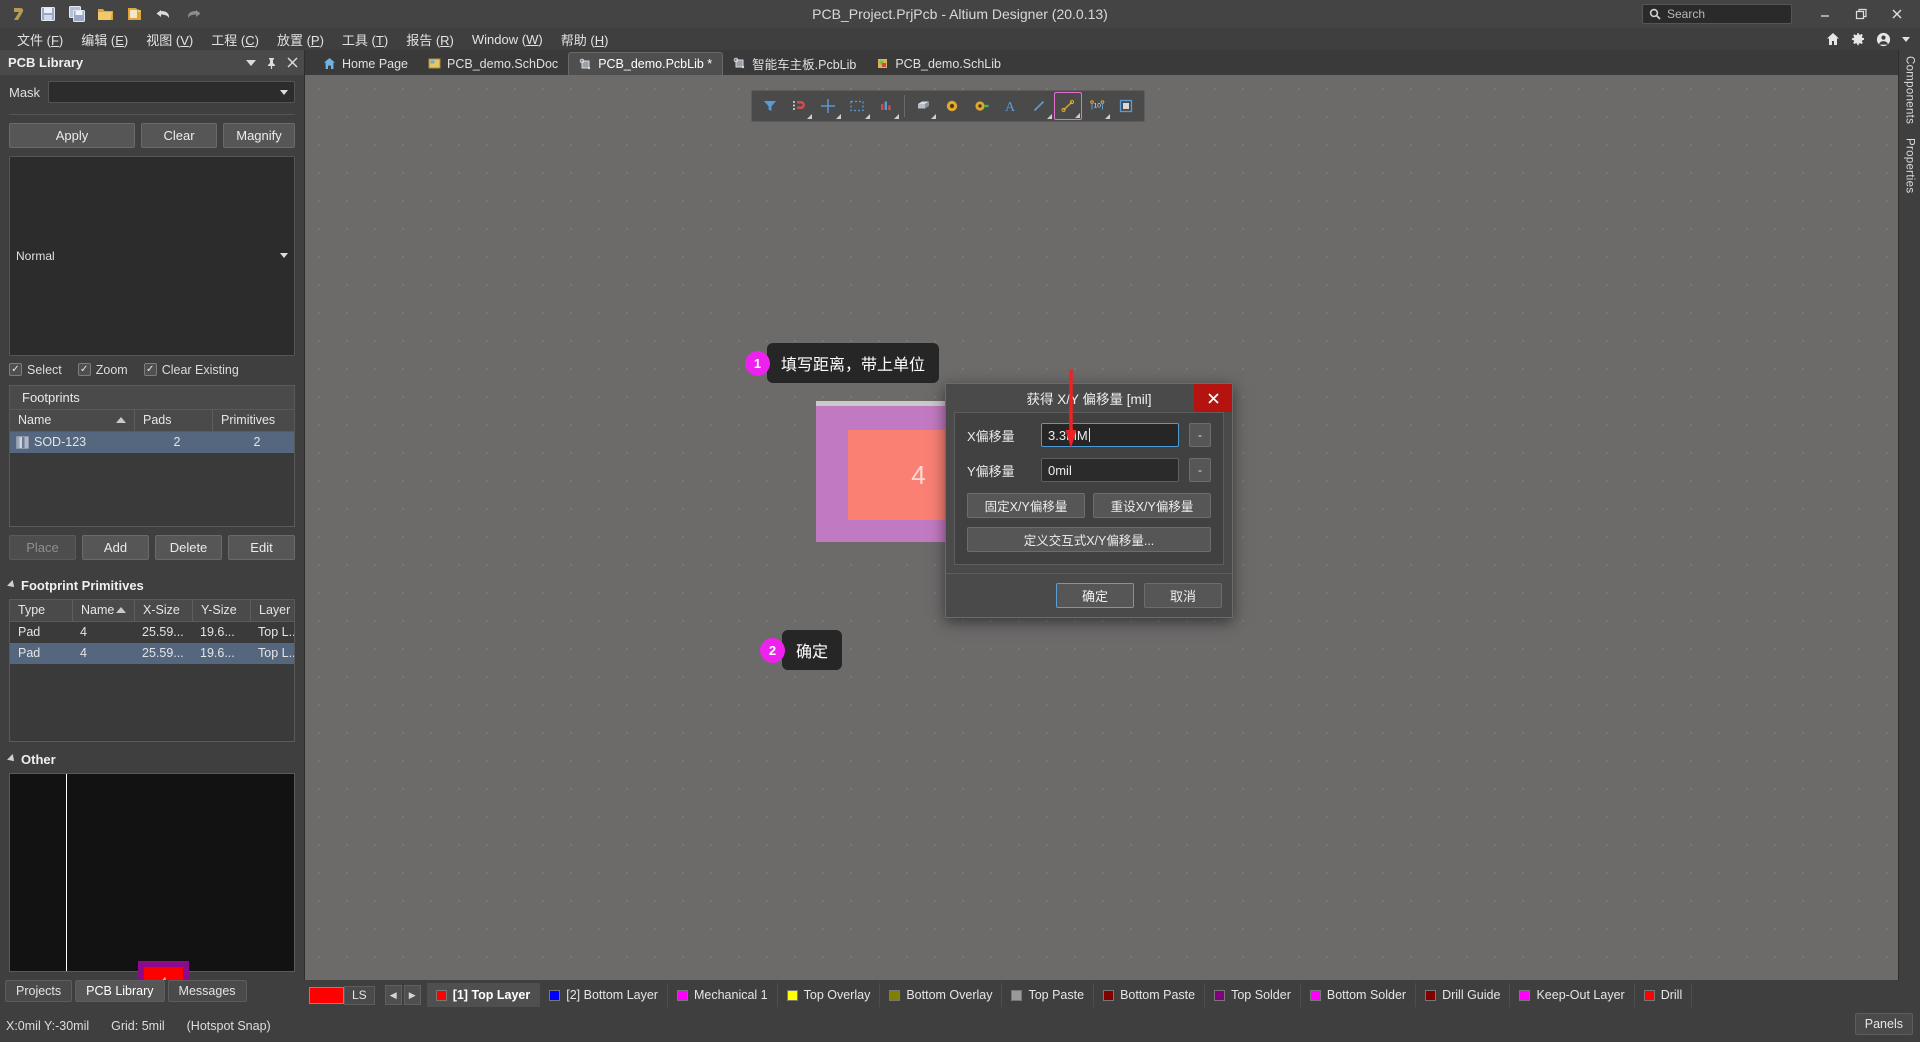  Describe the element at coordinates (261, 547) in the screenshot. I see `edit-button: Edit` at that location.